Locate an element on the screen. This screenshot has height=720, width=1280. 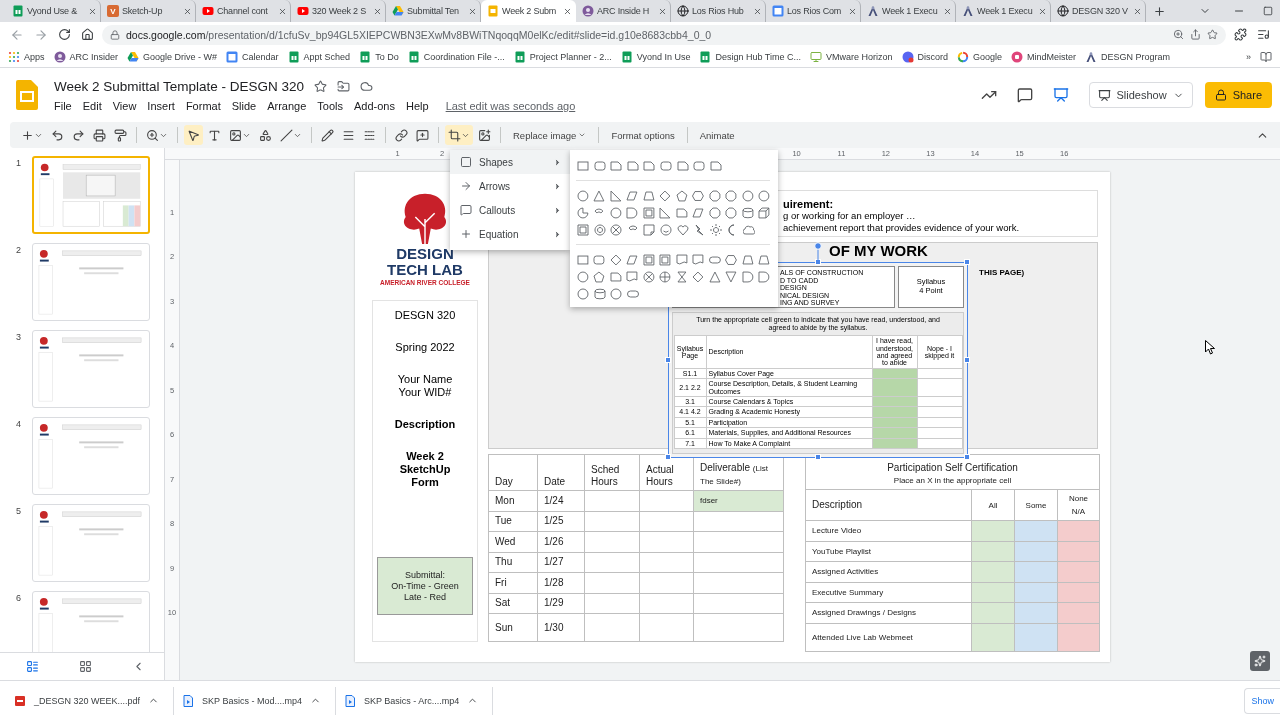
bookmark: Vyond In Use is located at coordinates (655, 57).